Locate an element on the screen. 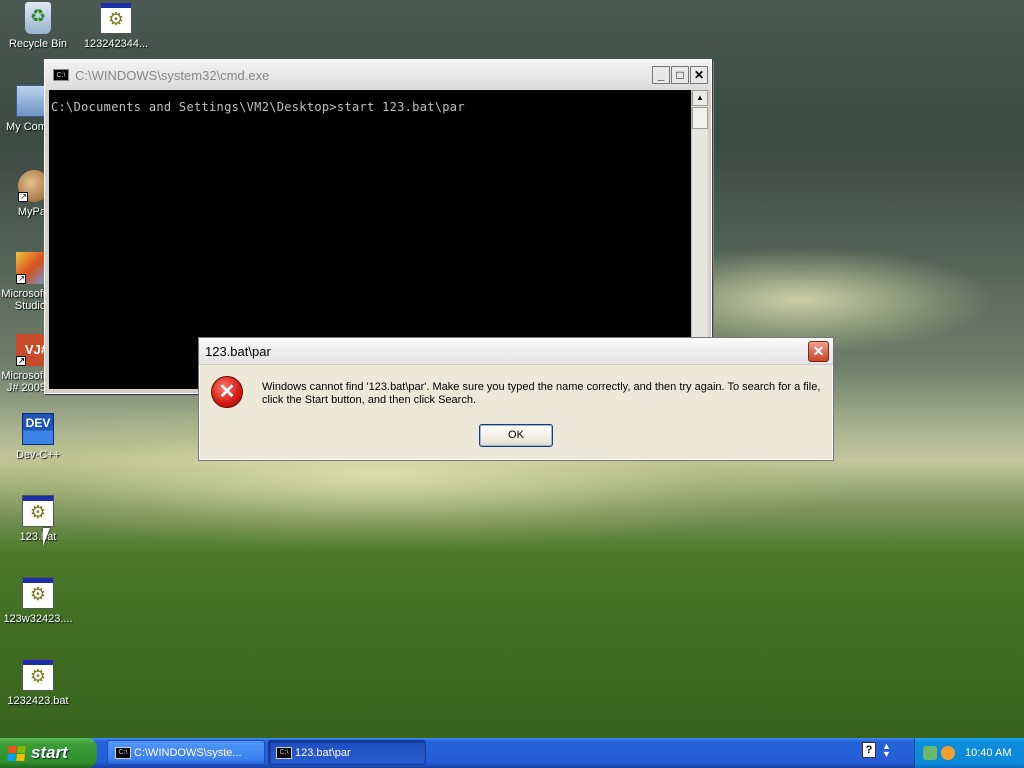 Image resolution: width=1024 pixels, height=768 pixels. maximize-button: □ is located at coordinates (680, 75).